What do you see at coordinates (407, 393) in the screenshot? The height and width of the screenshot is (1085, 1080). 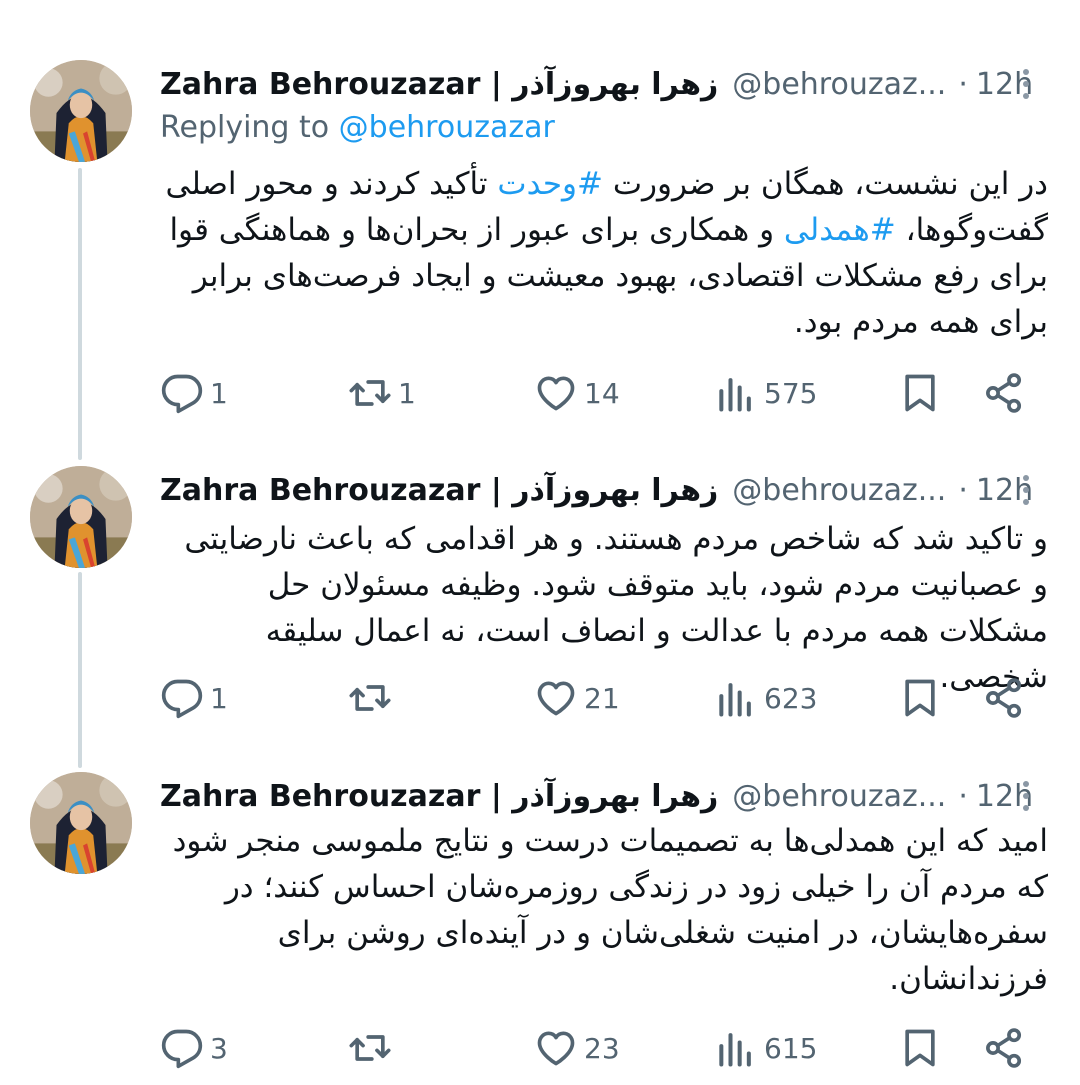 I see `repost-count: 1` at bounding box center [407, 393].